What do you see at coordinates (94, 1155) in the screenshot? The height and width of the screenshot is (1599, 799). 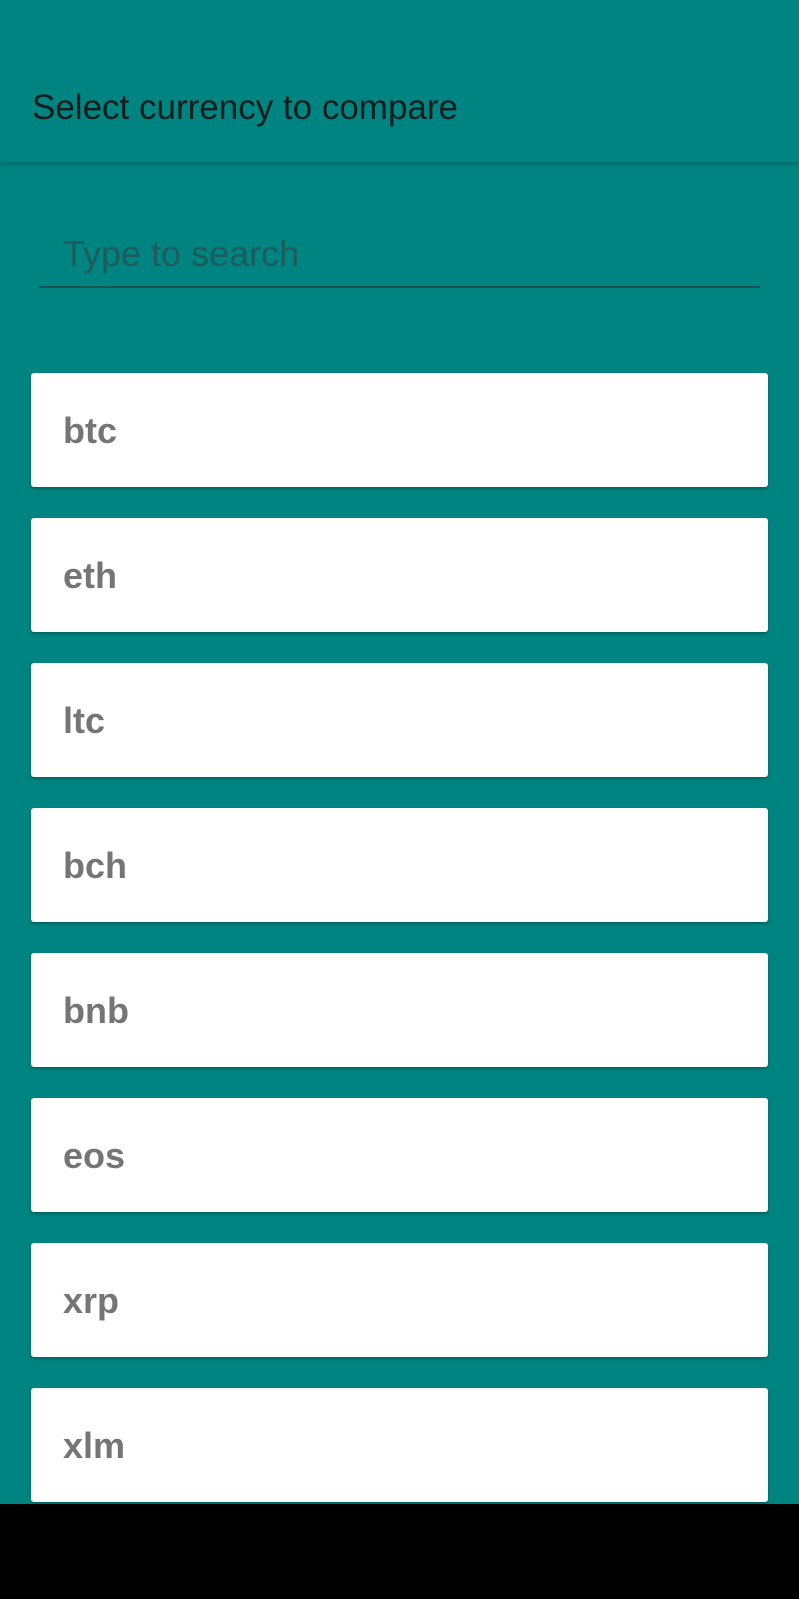 I see `list-item-label: eos` at bounding box center [94, 1155].